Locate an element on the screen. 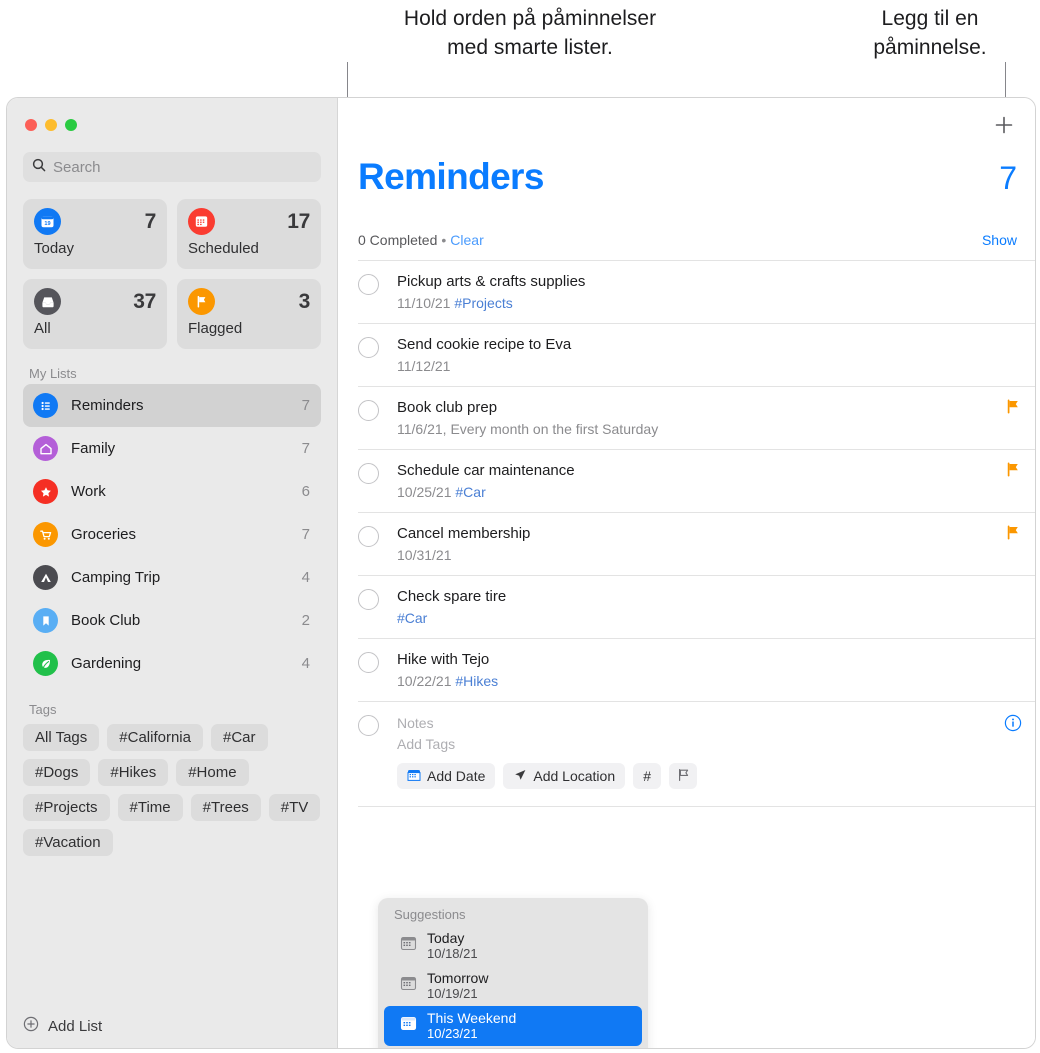 This screenshot has height=1053, width=1040. smart-lists-grid: 19 7 Today 17 Scheduled 37 All 3 Flagged is located at coordinates (172, 274).